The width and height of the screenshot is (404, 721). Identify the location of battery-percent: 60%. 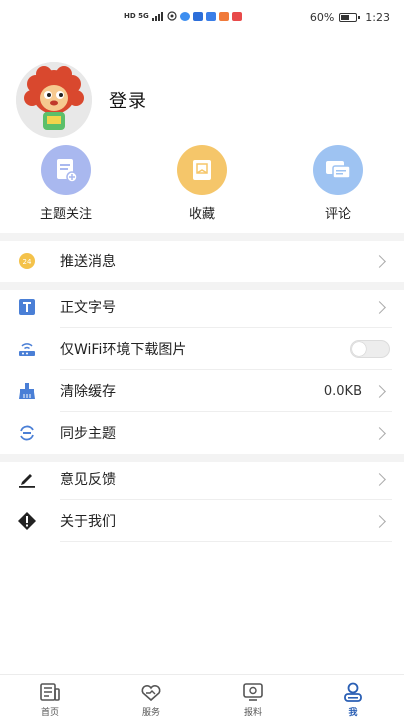
(322, 17).